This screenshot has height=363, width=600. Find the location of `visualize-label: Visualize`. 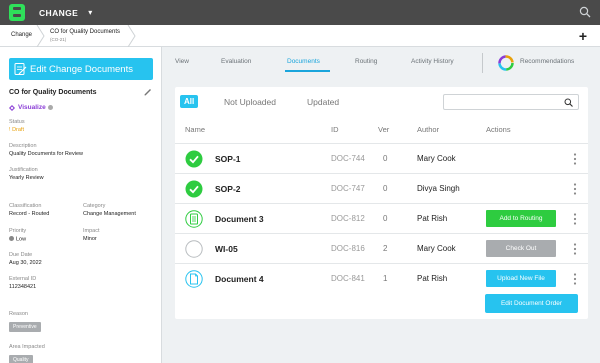

visualize-label: Visualize is located at coordinates (32, 107).